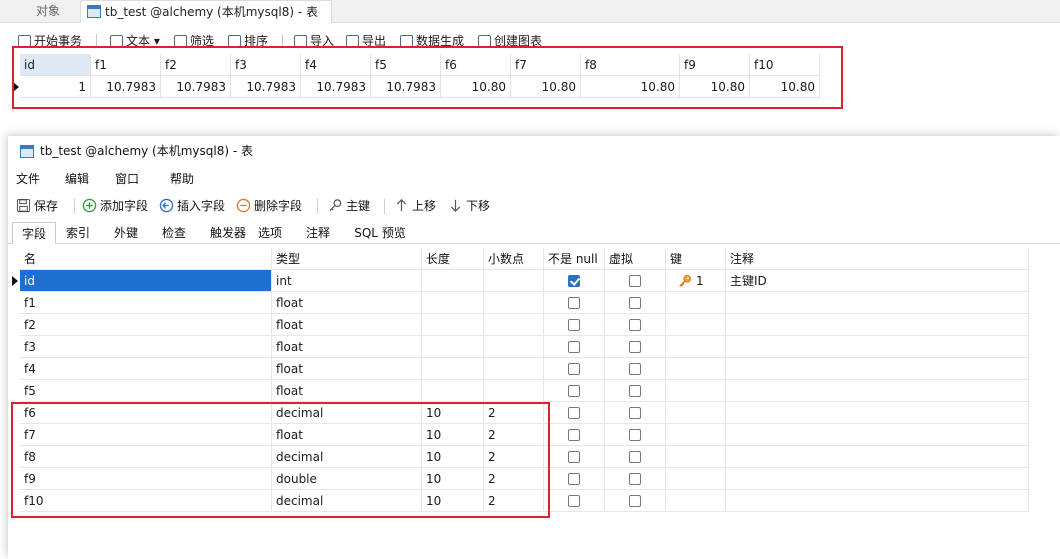 Image resolution: width=1060 pixels, height=559 pixels. What do you see at coordinates (146, 303) in the screenshot?
I see `field-name-cell: f1` at bounding box center [146, 303].